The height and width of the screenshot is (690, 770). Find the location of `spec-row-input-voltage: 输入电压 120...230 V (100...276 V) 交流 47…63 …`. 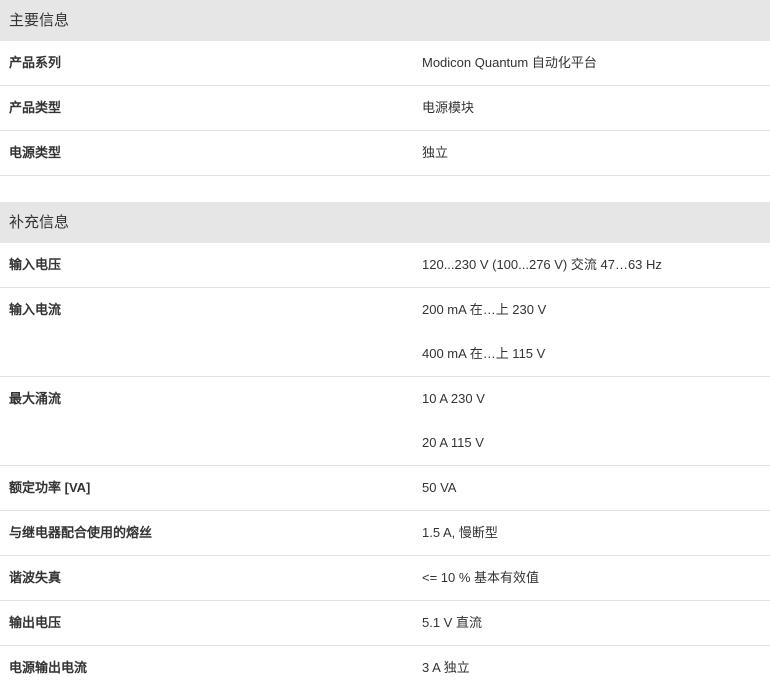

spec-row-input-voltage: 输入电压 120...230 V (100...276 V) 交流 47…63 … is located at coordinates (385, 265).